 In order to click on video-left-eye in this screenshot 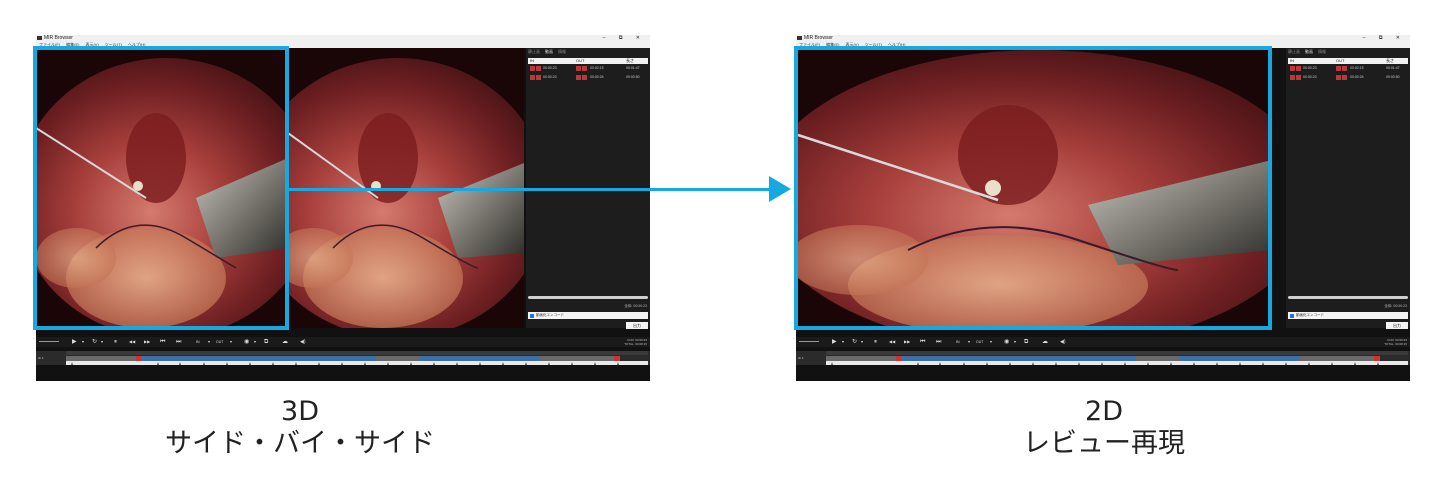, I will do `click(162, 188)`.